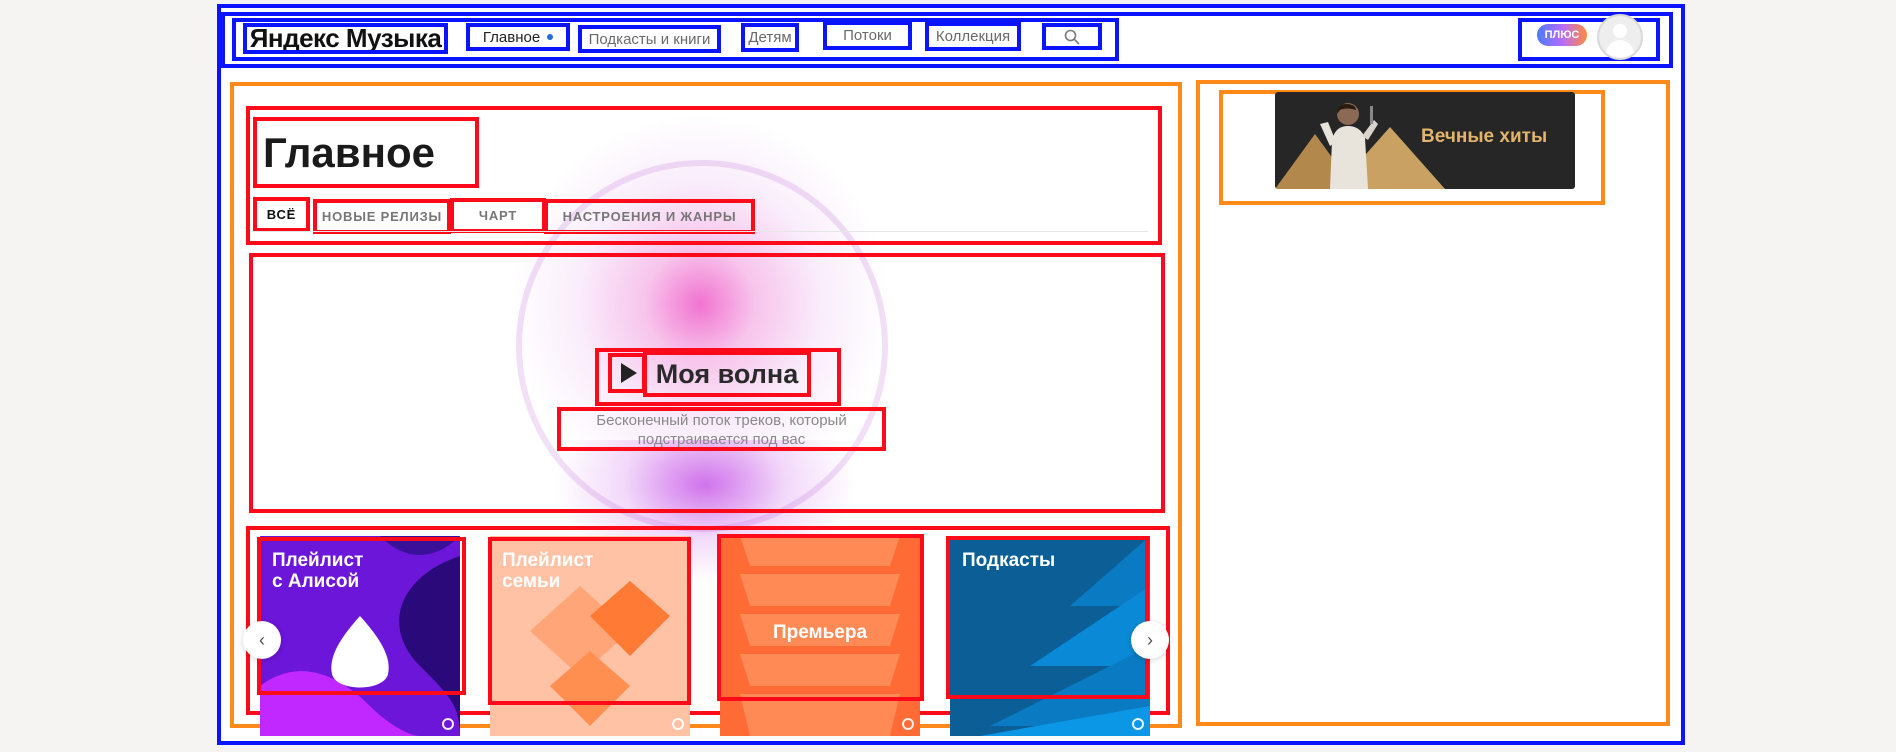  Describe the element at coordinates (550, 37) in the screenshot. I see `active-dot-icon` at that location.